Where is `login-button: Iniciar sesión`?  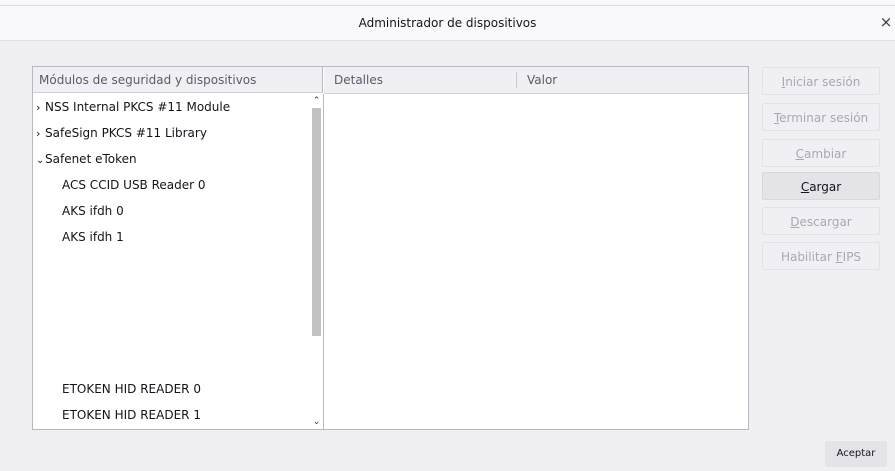
login-button: Iniciar sesión is located at coordinates (821, 81).